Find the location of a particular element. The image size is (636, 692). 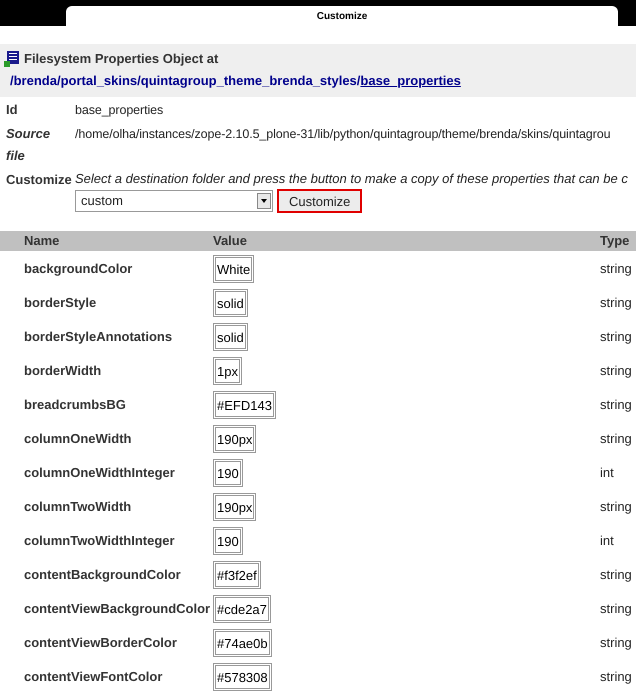

path-link: base_properties is located at coordinates (410, 81).